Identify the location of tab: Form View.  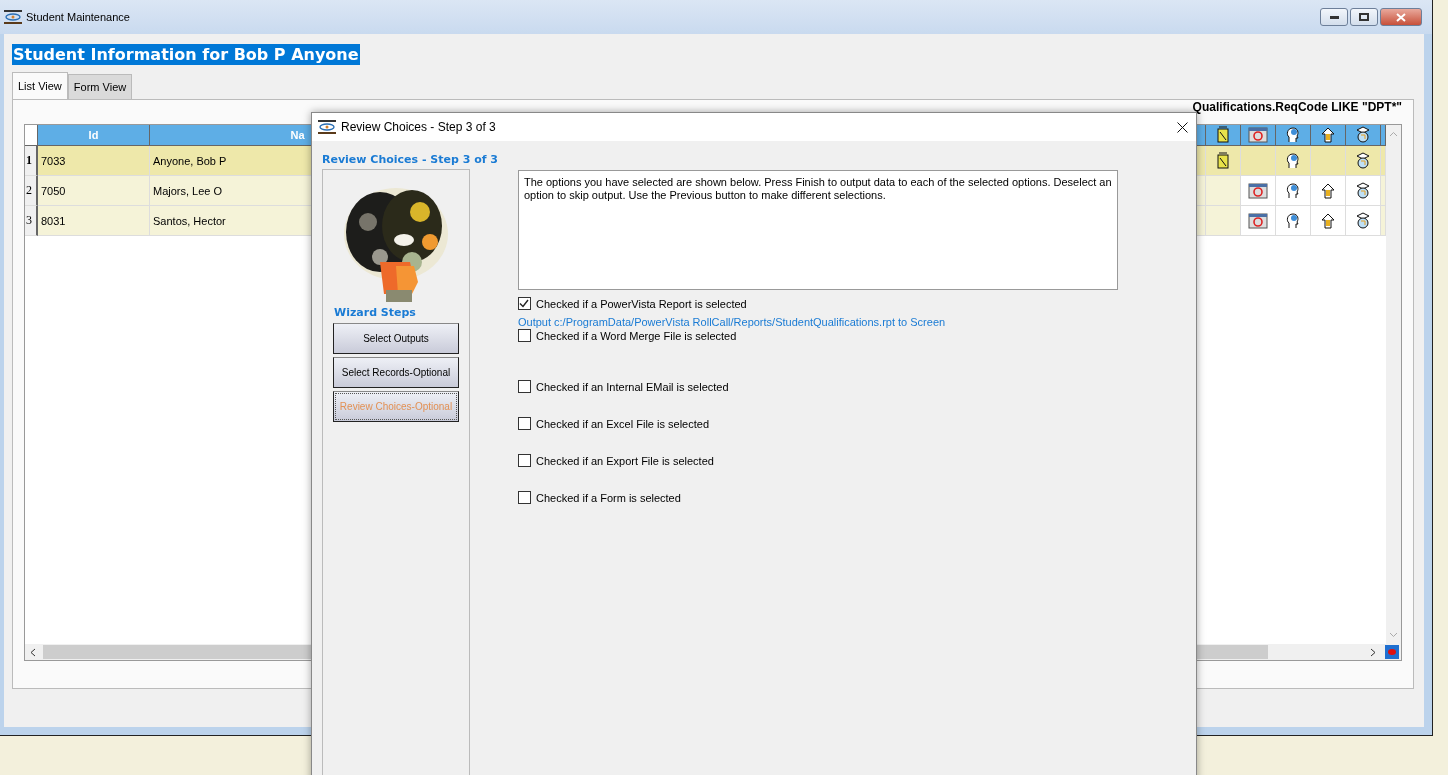
(100, 86).